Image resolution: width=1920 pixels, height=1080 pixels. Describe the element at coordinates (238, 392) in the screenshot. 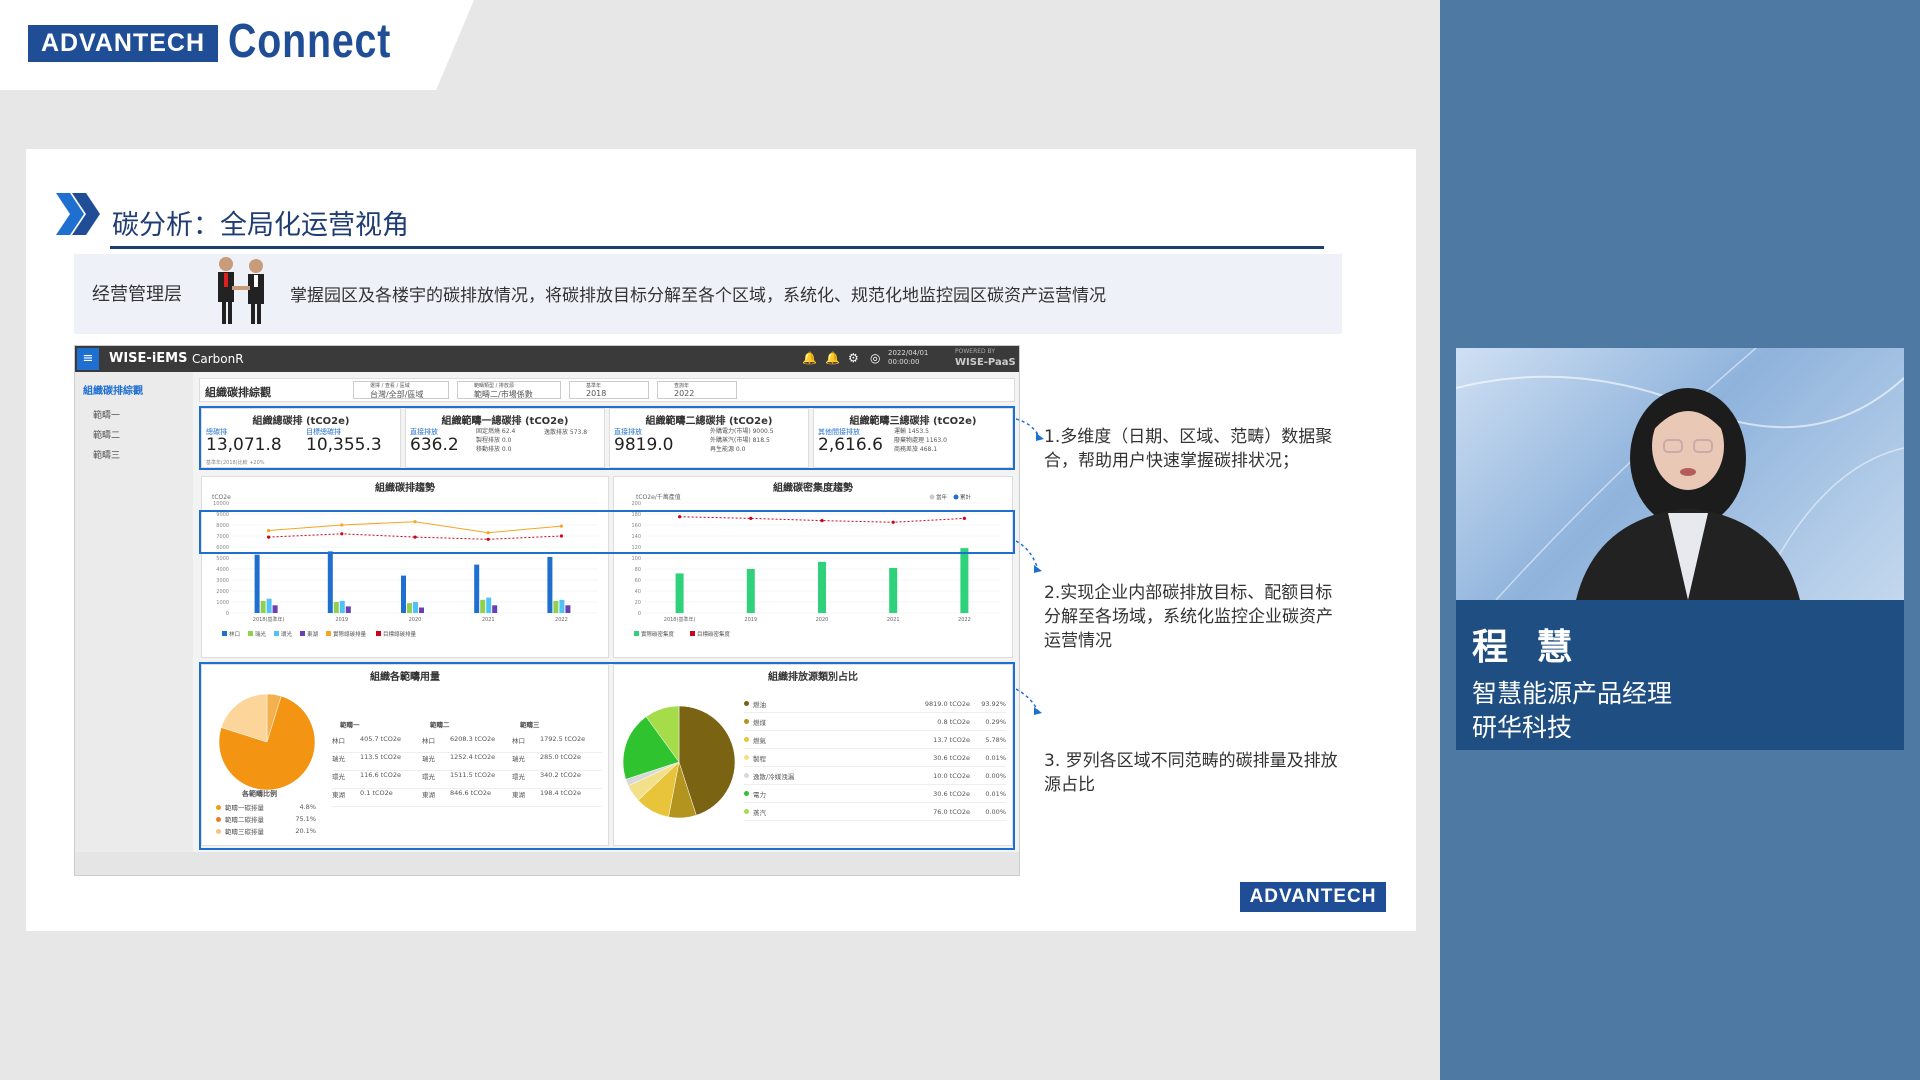

I see `page-title: 組織碳排綜觀` at that location.